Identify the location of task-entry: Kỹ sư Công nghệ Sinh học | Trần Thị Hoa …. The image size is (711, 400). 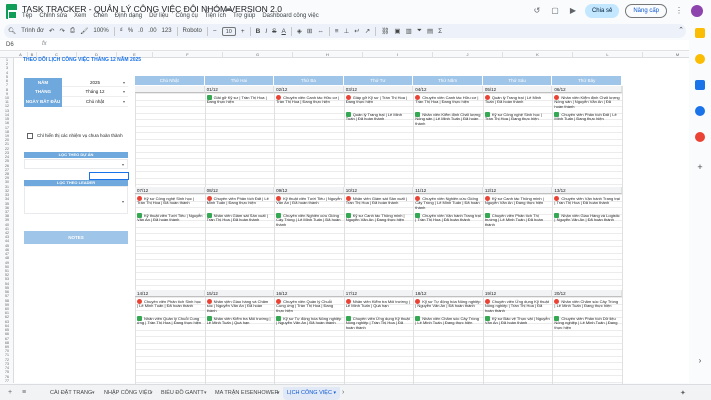
(170, 200).